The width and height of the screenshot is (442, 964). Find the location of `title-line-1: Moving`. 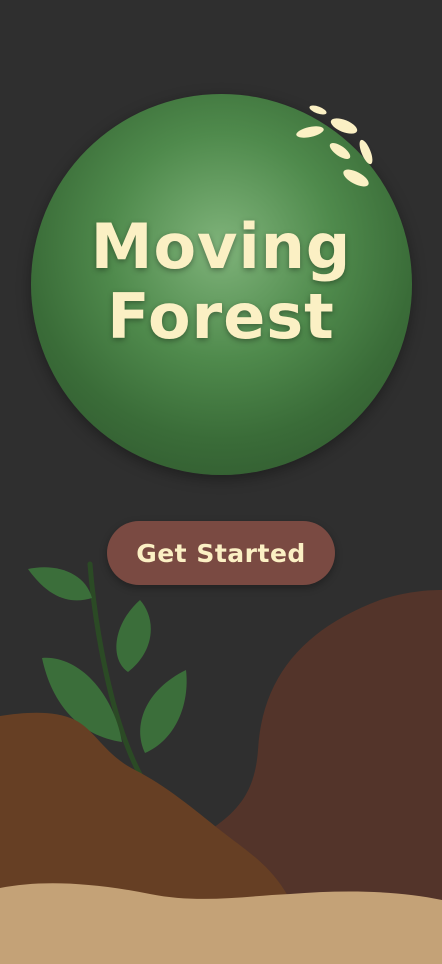

title-line-1: Moving is located at coordinates (221, 246).